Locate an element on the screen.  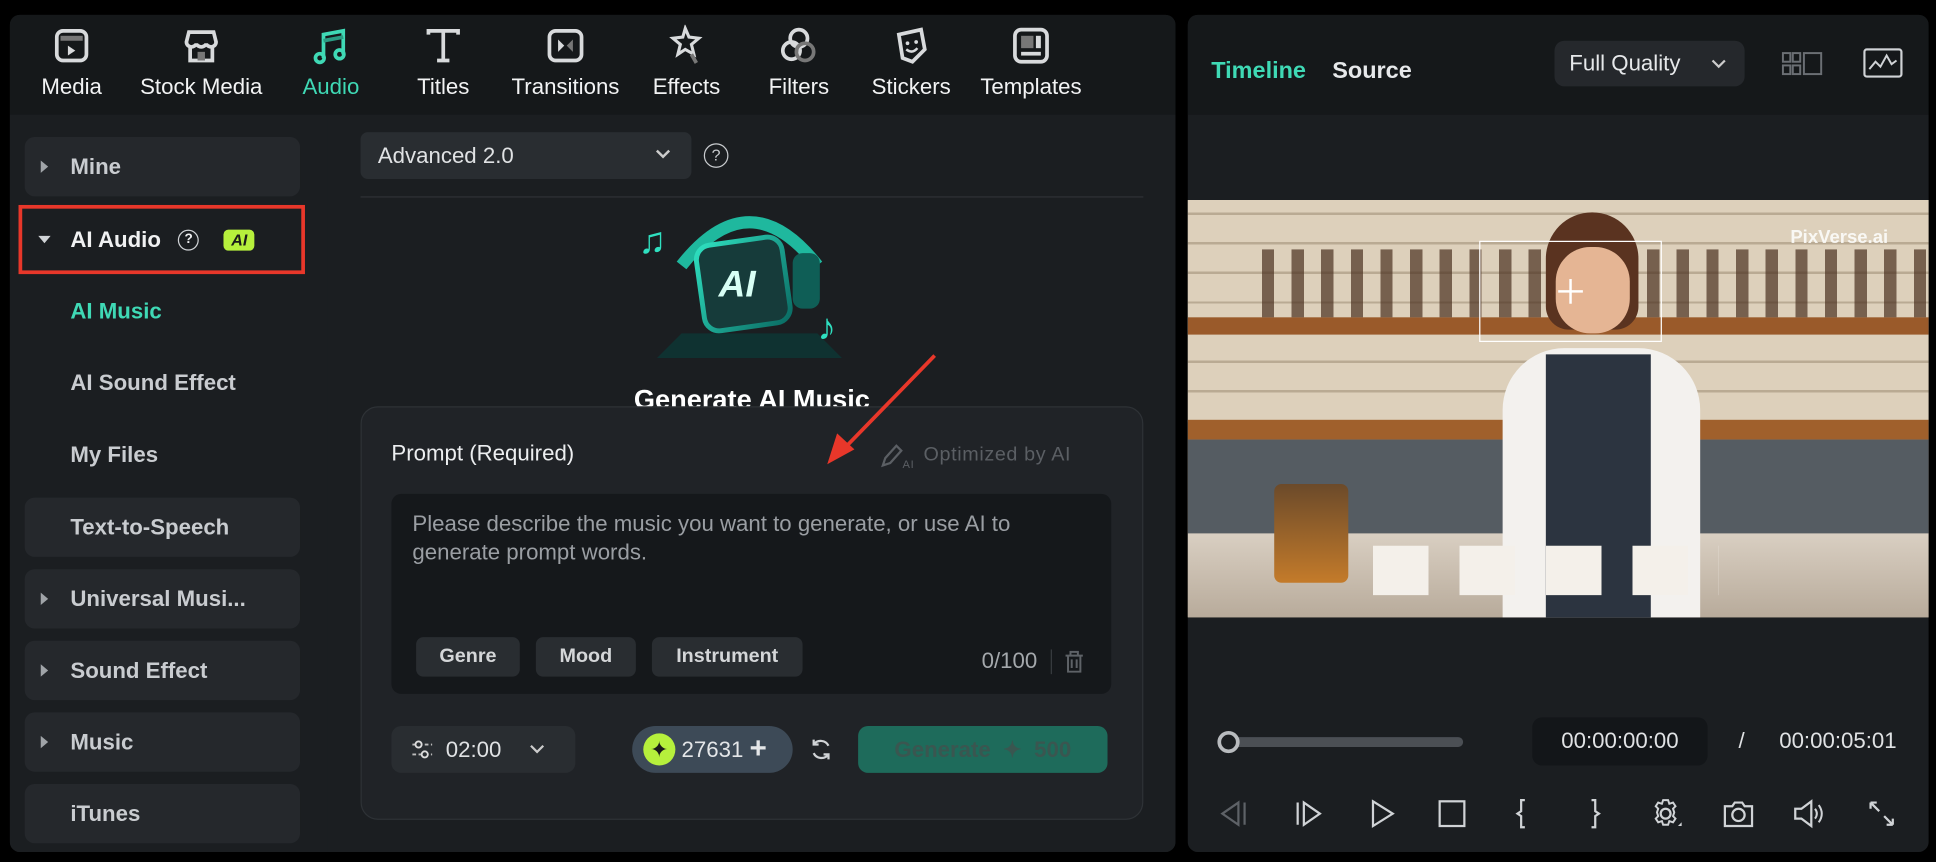
tab-label: Titles is located at coordinates (443, 86).